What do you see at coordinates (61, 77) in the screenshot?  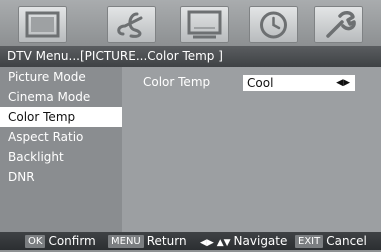 I see `sidebar-item-picture-mode: Picture Mode` at bounding box center [61, 77].